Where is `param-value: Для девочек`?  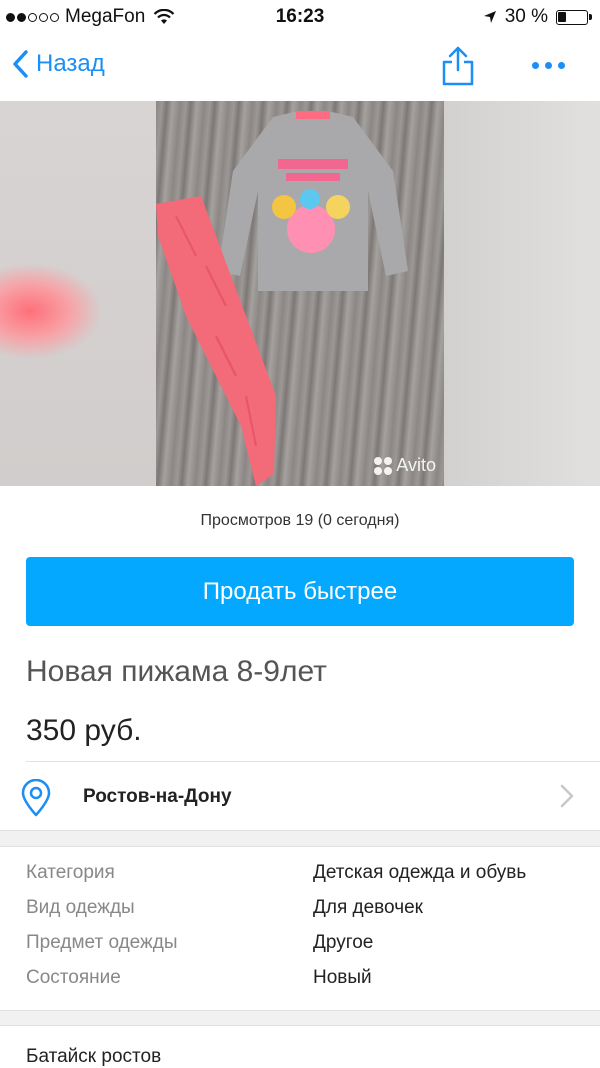
param-value: Для девочек is located at coordinates (368, 907).